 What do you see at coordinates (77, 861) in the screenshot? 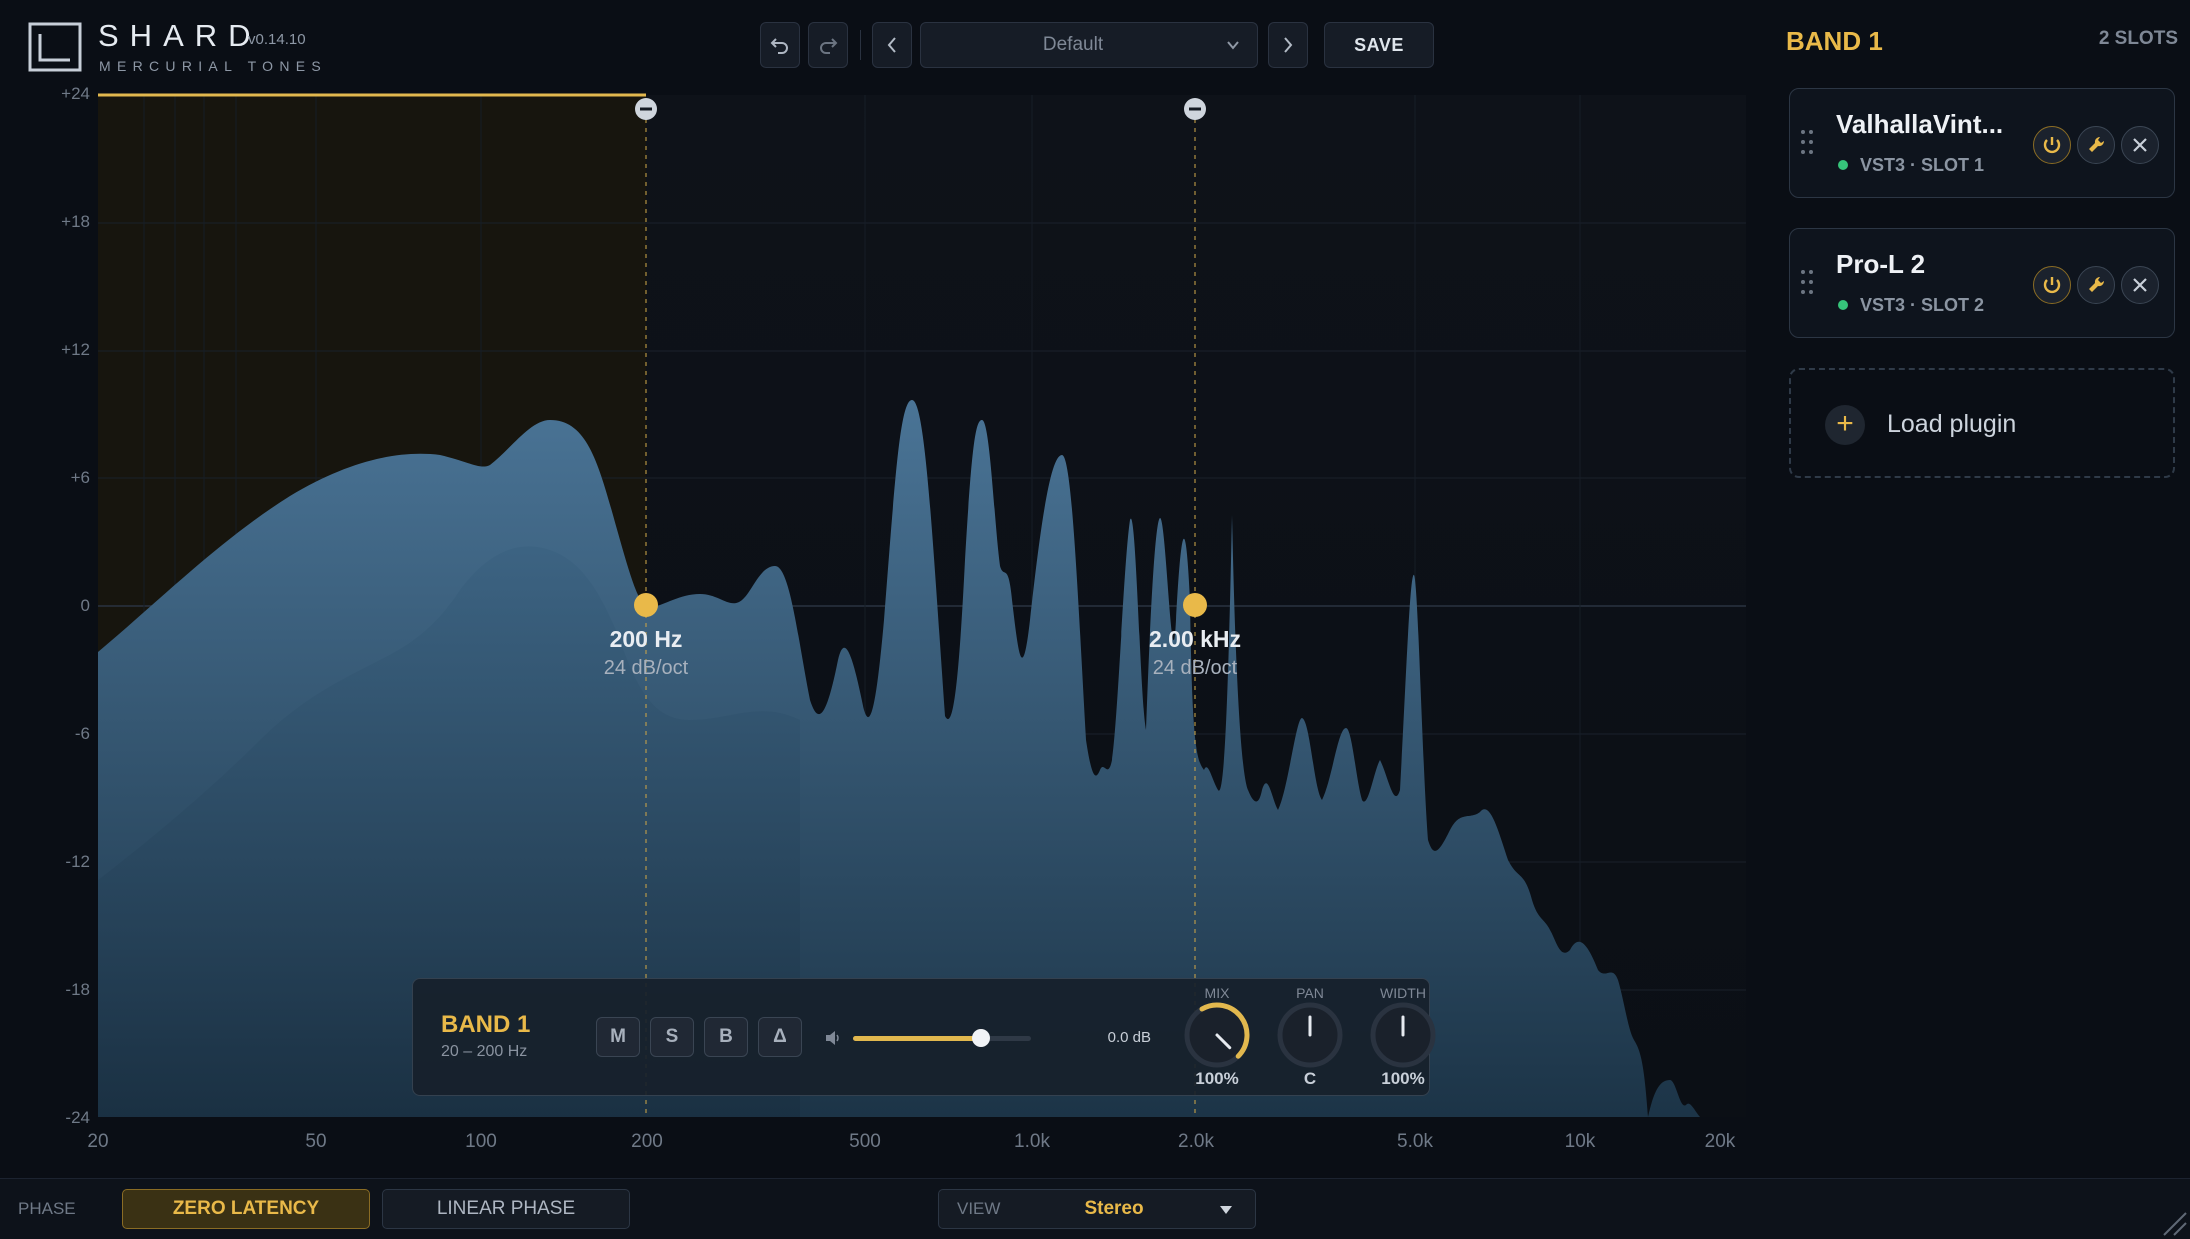
I see `y-tick: -12` at bounding box center [77, 861].